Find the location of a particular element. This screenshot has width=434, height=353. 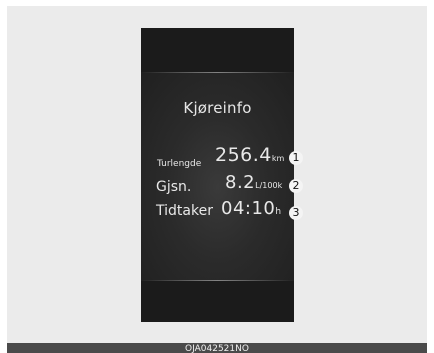

average-consumption-value: 8.2 is located at coordinates (240, 182).